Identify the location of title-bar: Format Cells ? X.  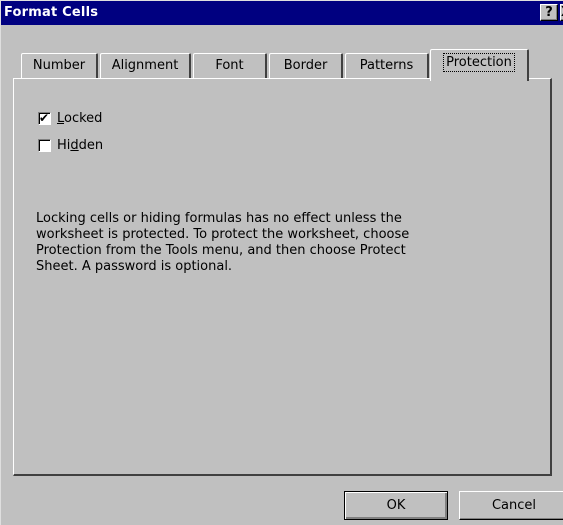
(282, 13).